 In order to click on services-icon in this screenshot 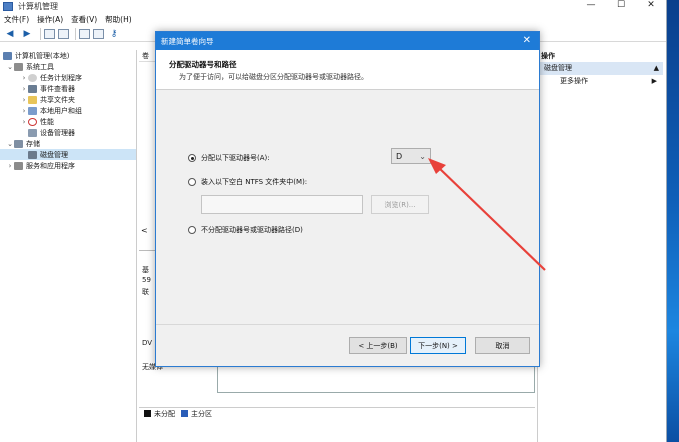, I will do `click(18, 165)`.